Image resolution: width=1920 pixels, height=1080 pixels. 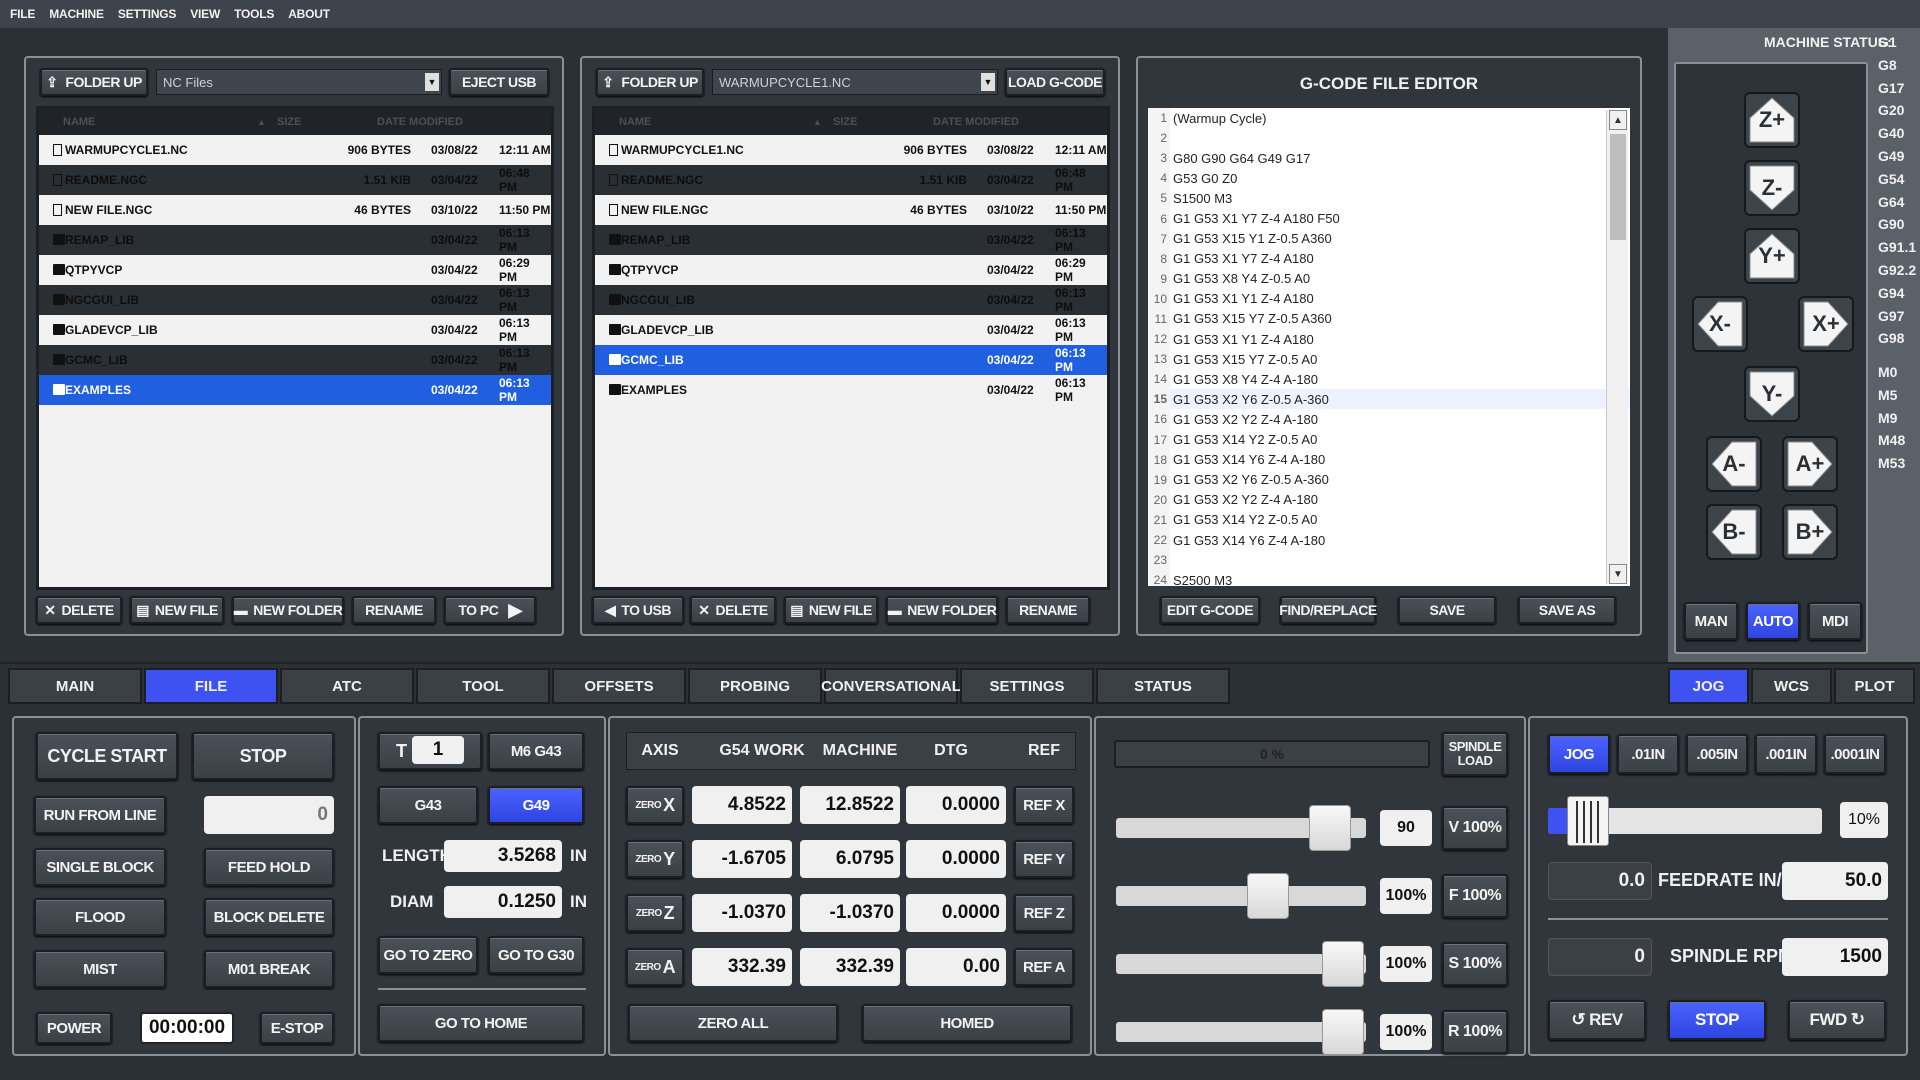 I want to click on save-as-button: SAVE AS, so click(x=1567, y=610).